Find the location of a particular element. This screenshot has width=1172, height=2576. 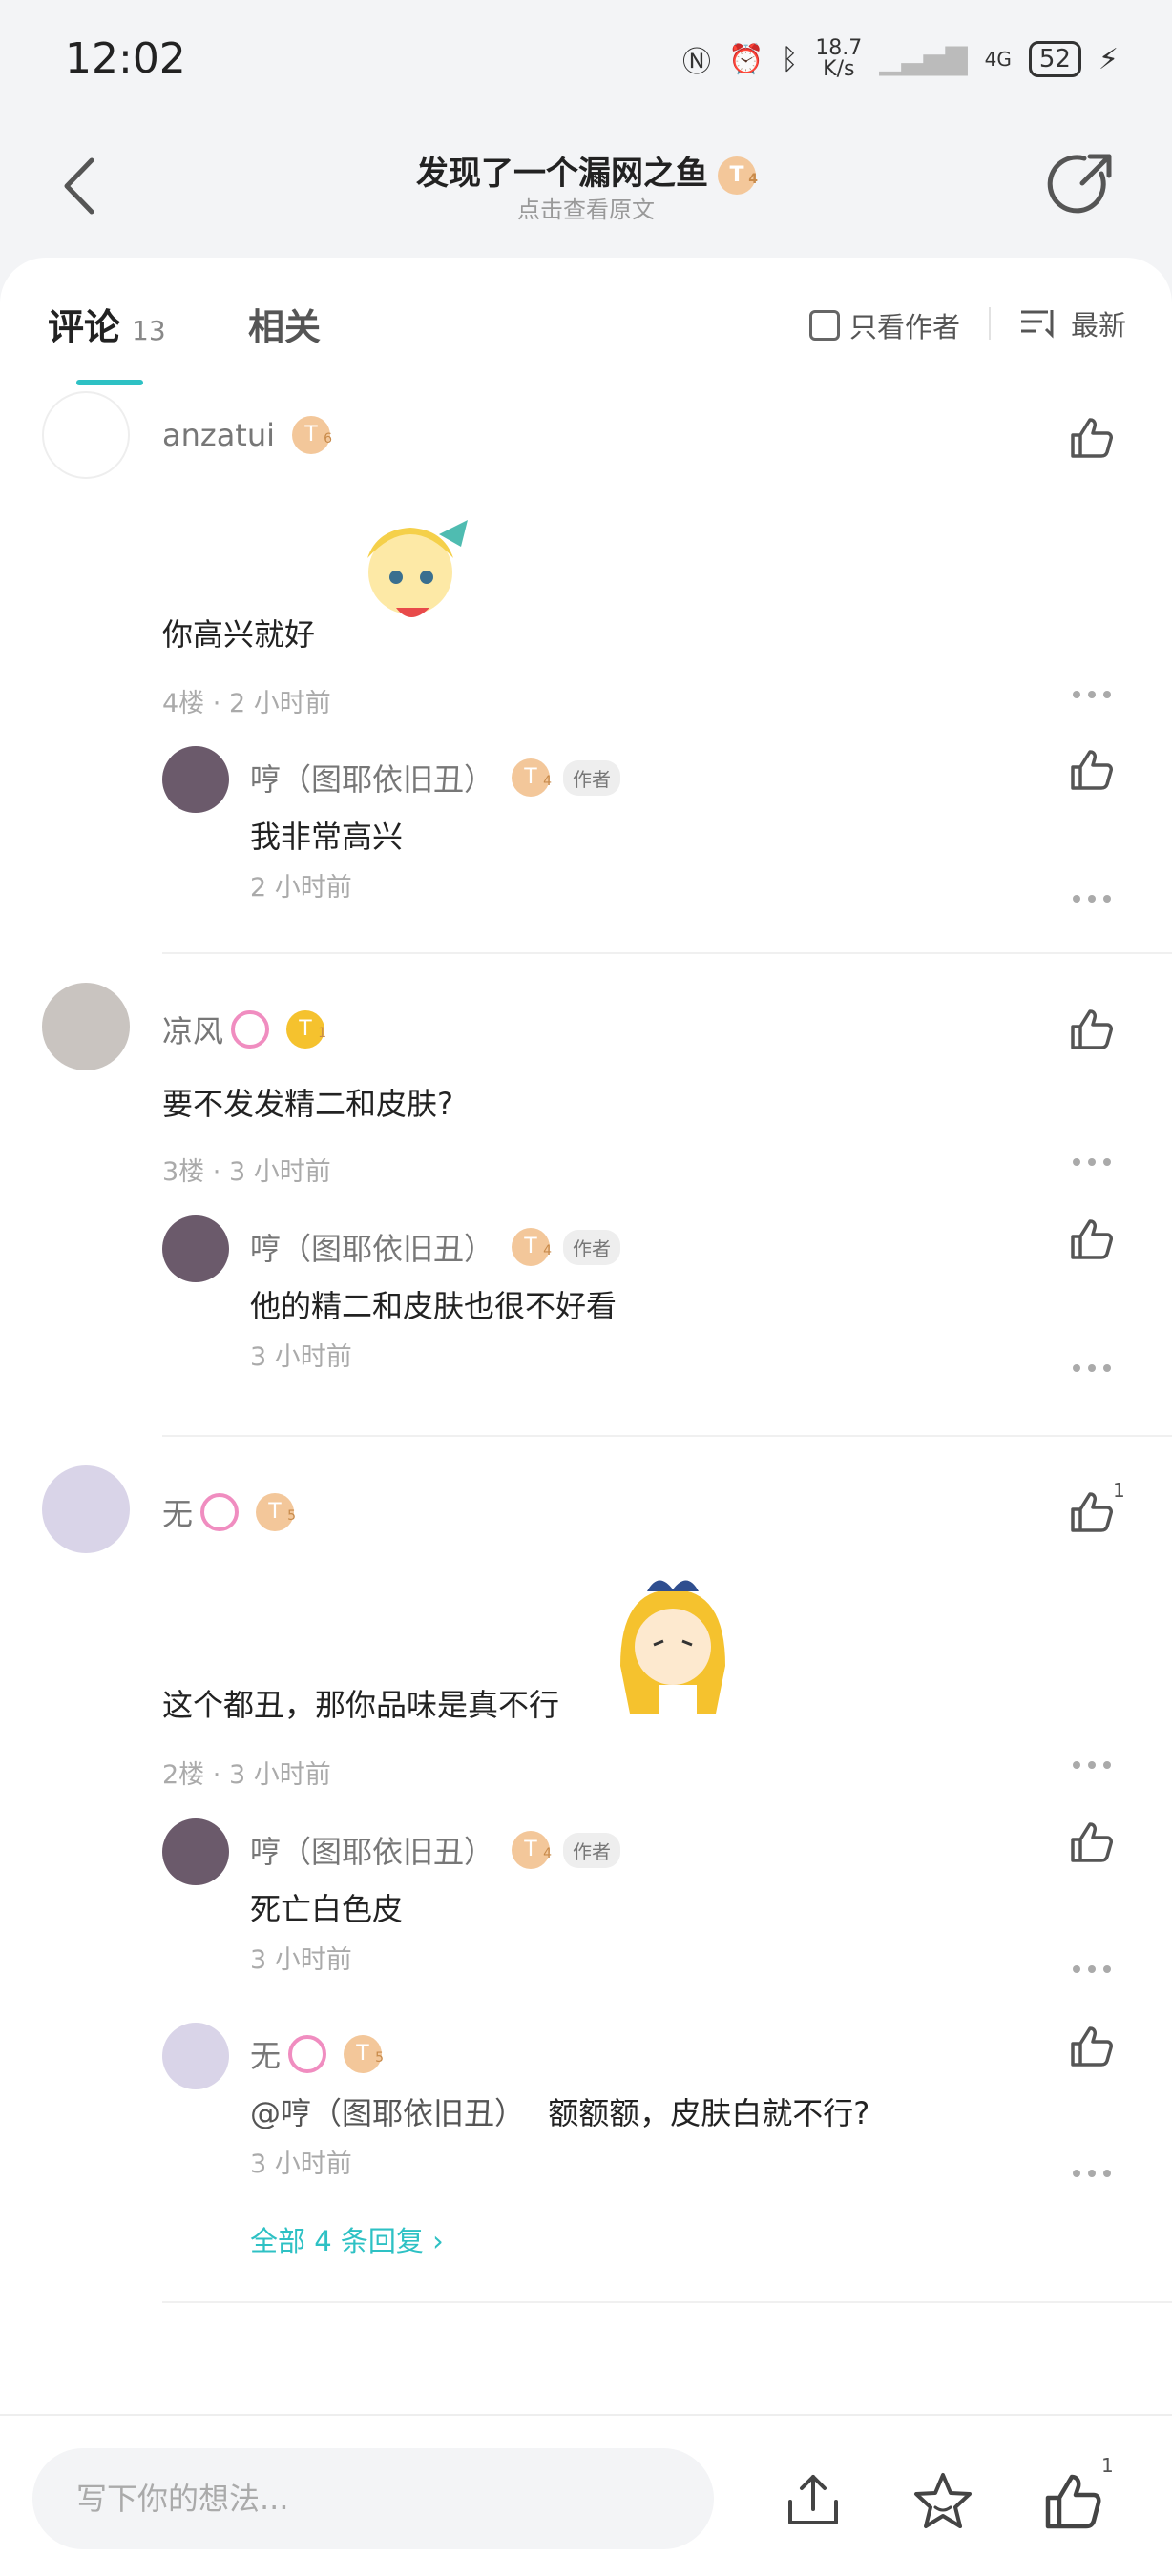

level-badge: T6 is located at coordinates (312, 435).